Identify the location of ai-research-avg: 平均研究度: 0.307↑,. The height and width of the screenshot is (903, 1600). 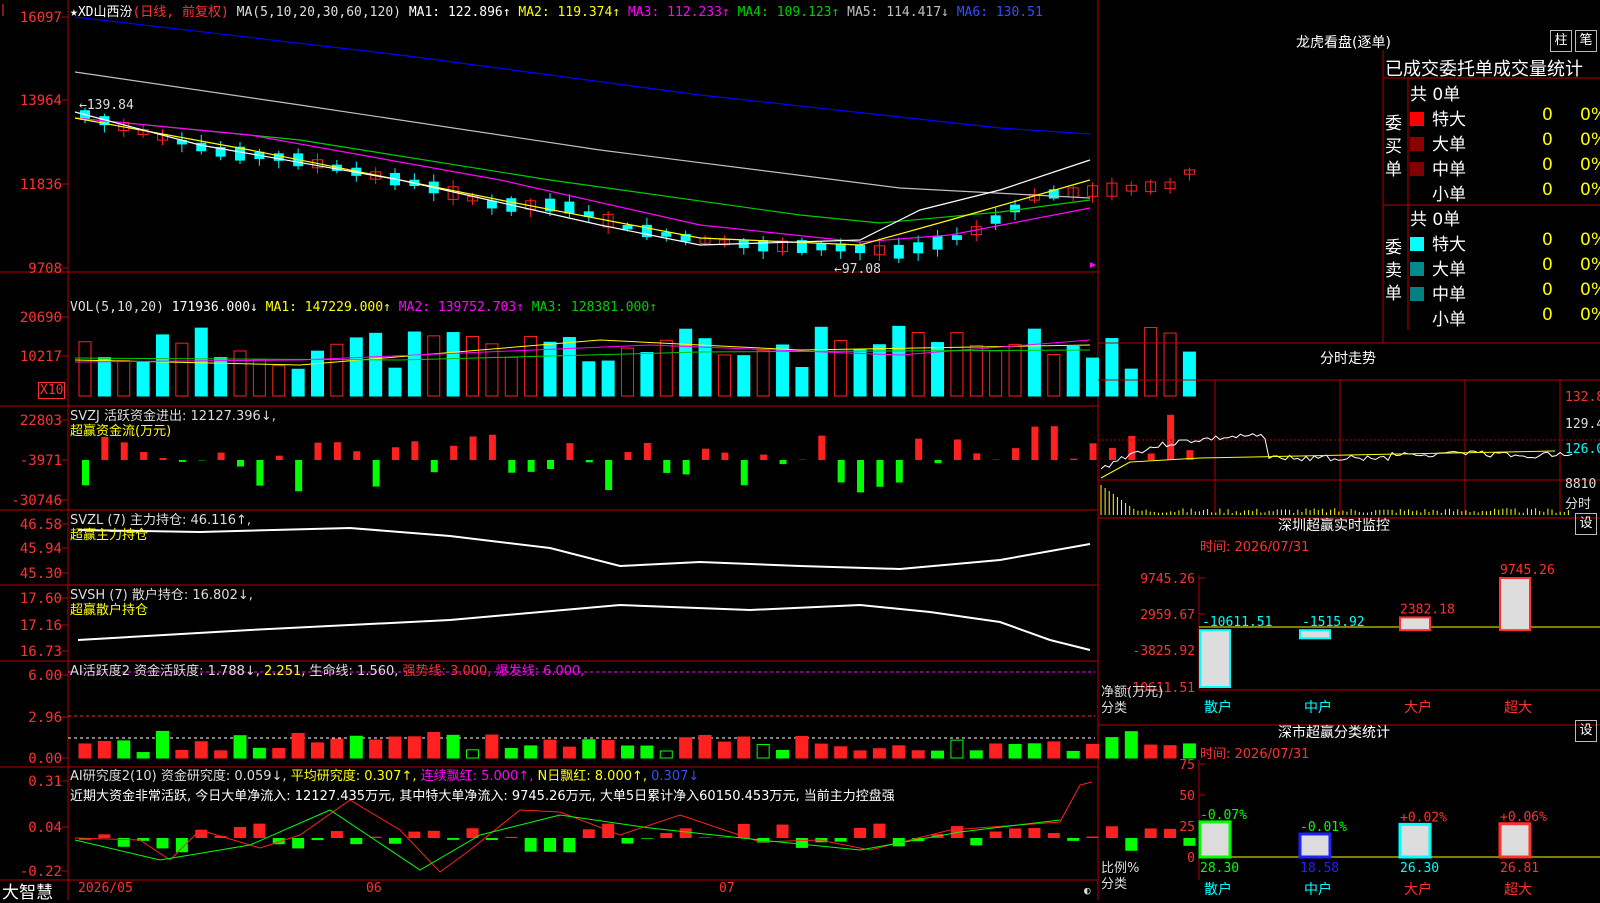
(354, 776).